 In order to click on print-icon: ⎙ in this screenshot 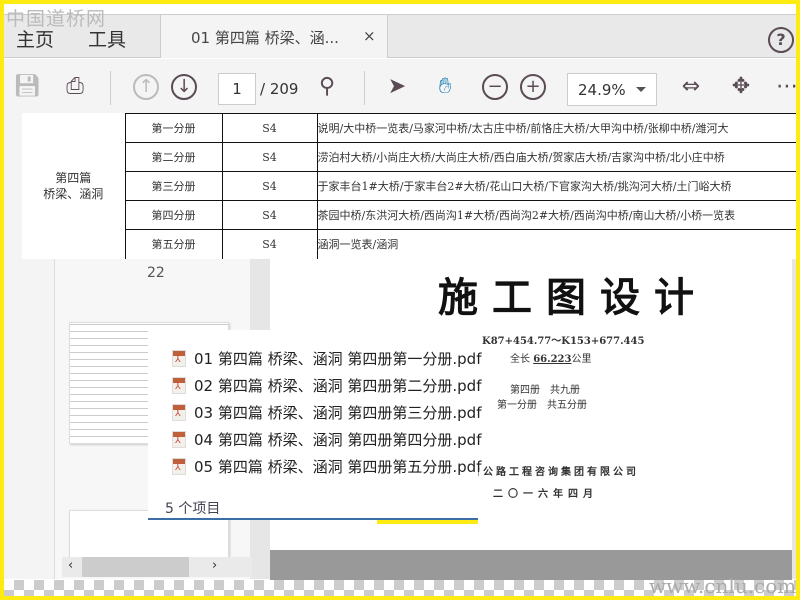, I will do `click(75, 87)`.